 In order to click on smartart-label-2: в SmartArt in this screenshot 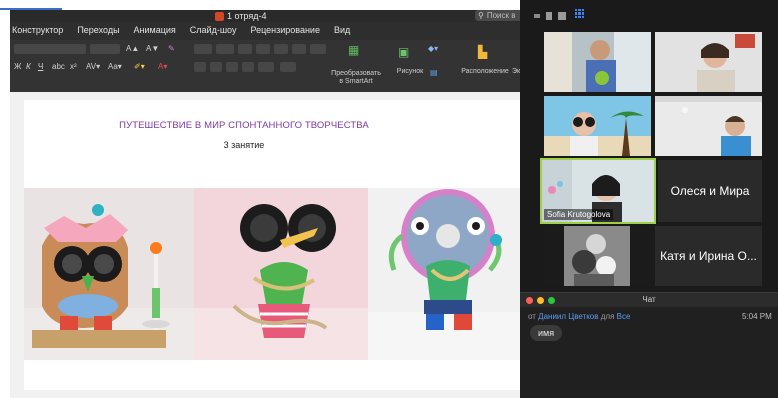, I will do `click(356, 81)`.